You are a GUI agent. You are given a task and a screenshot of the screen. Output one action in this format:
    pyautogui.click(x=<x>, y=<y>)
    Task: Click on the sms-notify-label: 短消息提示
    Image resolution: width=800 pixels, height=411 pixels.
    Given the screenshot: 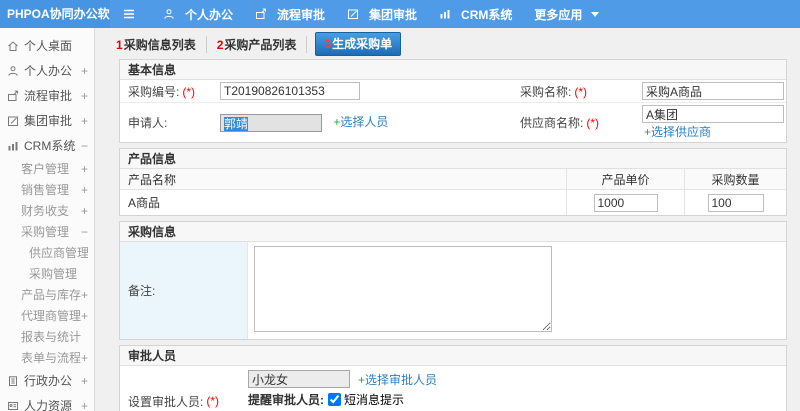 What is the action you would take?
    pyautogui.click(x=374, y=400)
    